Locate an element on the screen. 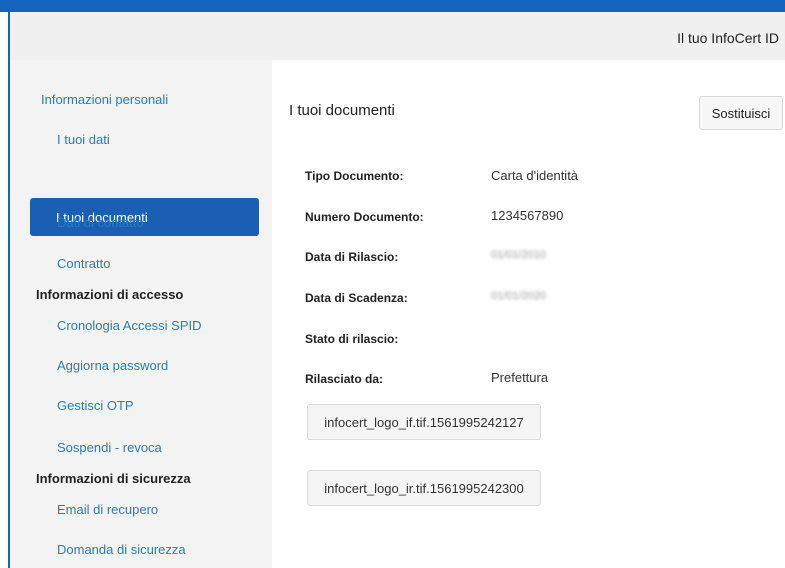 This screenshot has height=568, width=785. sidebar-item-dati-di-contatto: Dati di contatto is located at coordinates (100, 222).